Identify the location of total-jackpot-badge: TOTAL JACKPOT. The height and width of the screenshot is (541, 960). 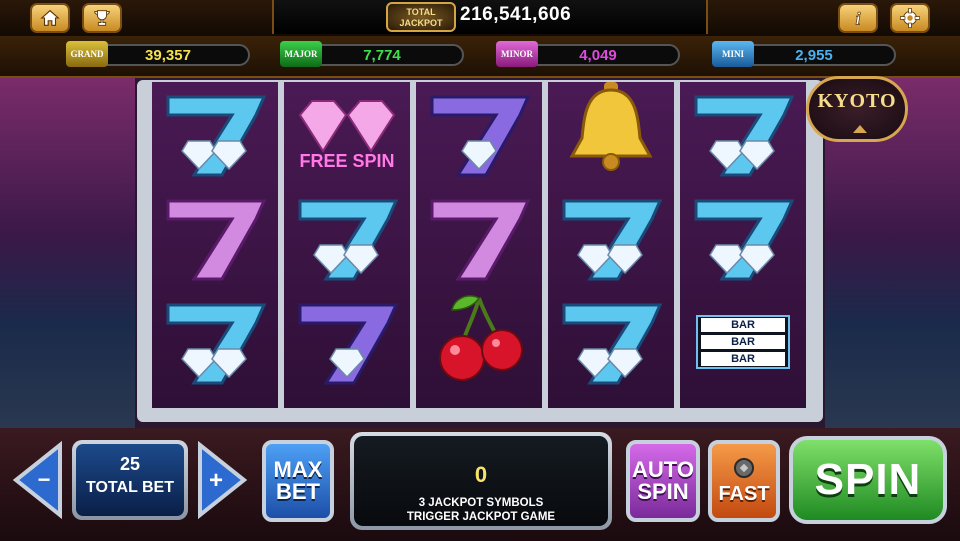
(421, 17).